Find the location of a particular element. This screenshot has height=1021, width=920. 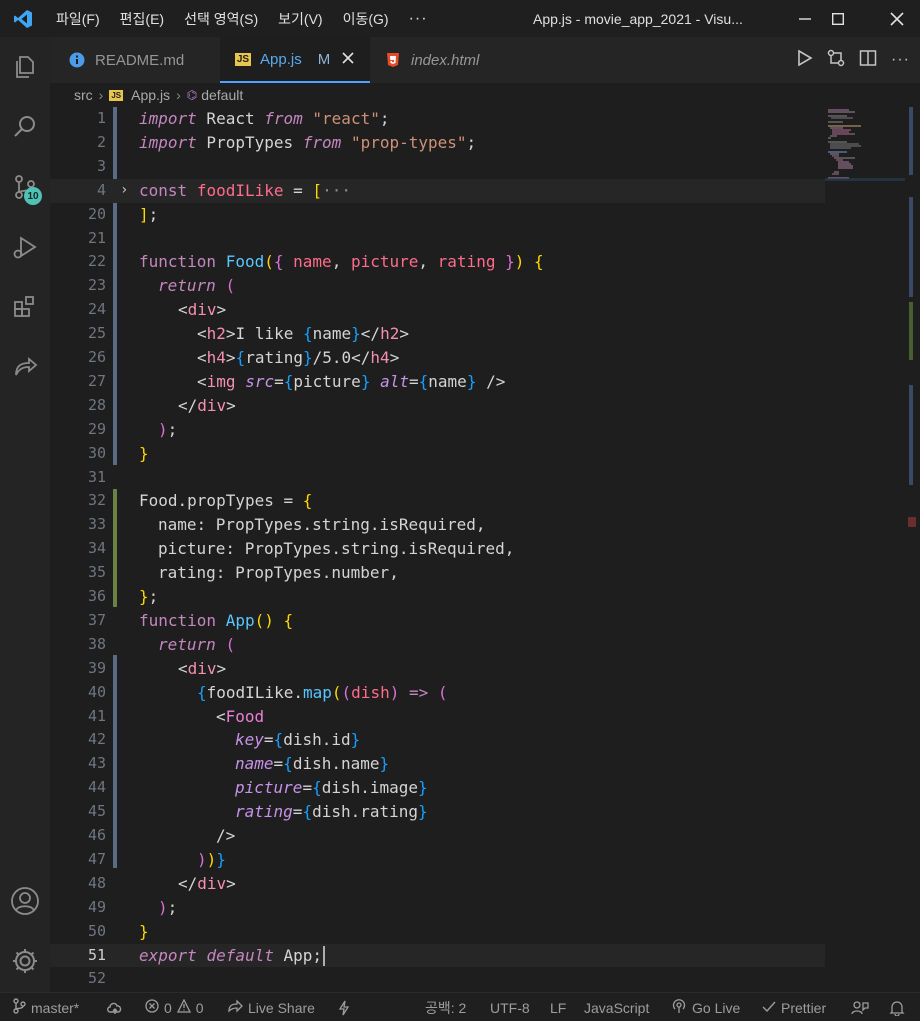

tab-readme: README.md is located at coordinates (135, 60).